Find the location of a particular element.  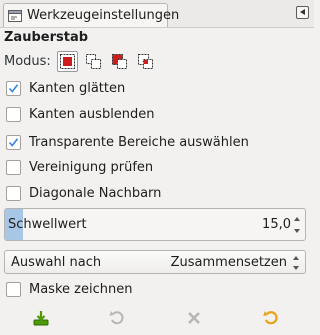

antialiasing-checkbox is located at coordinates (13, 88).